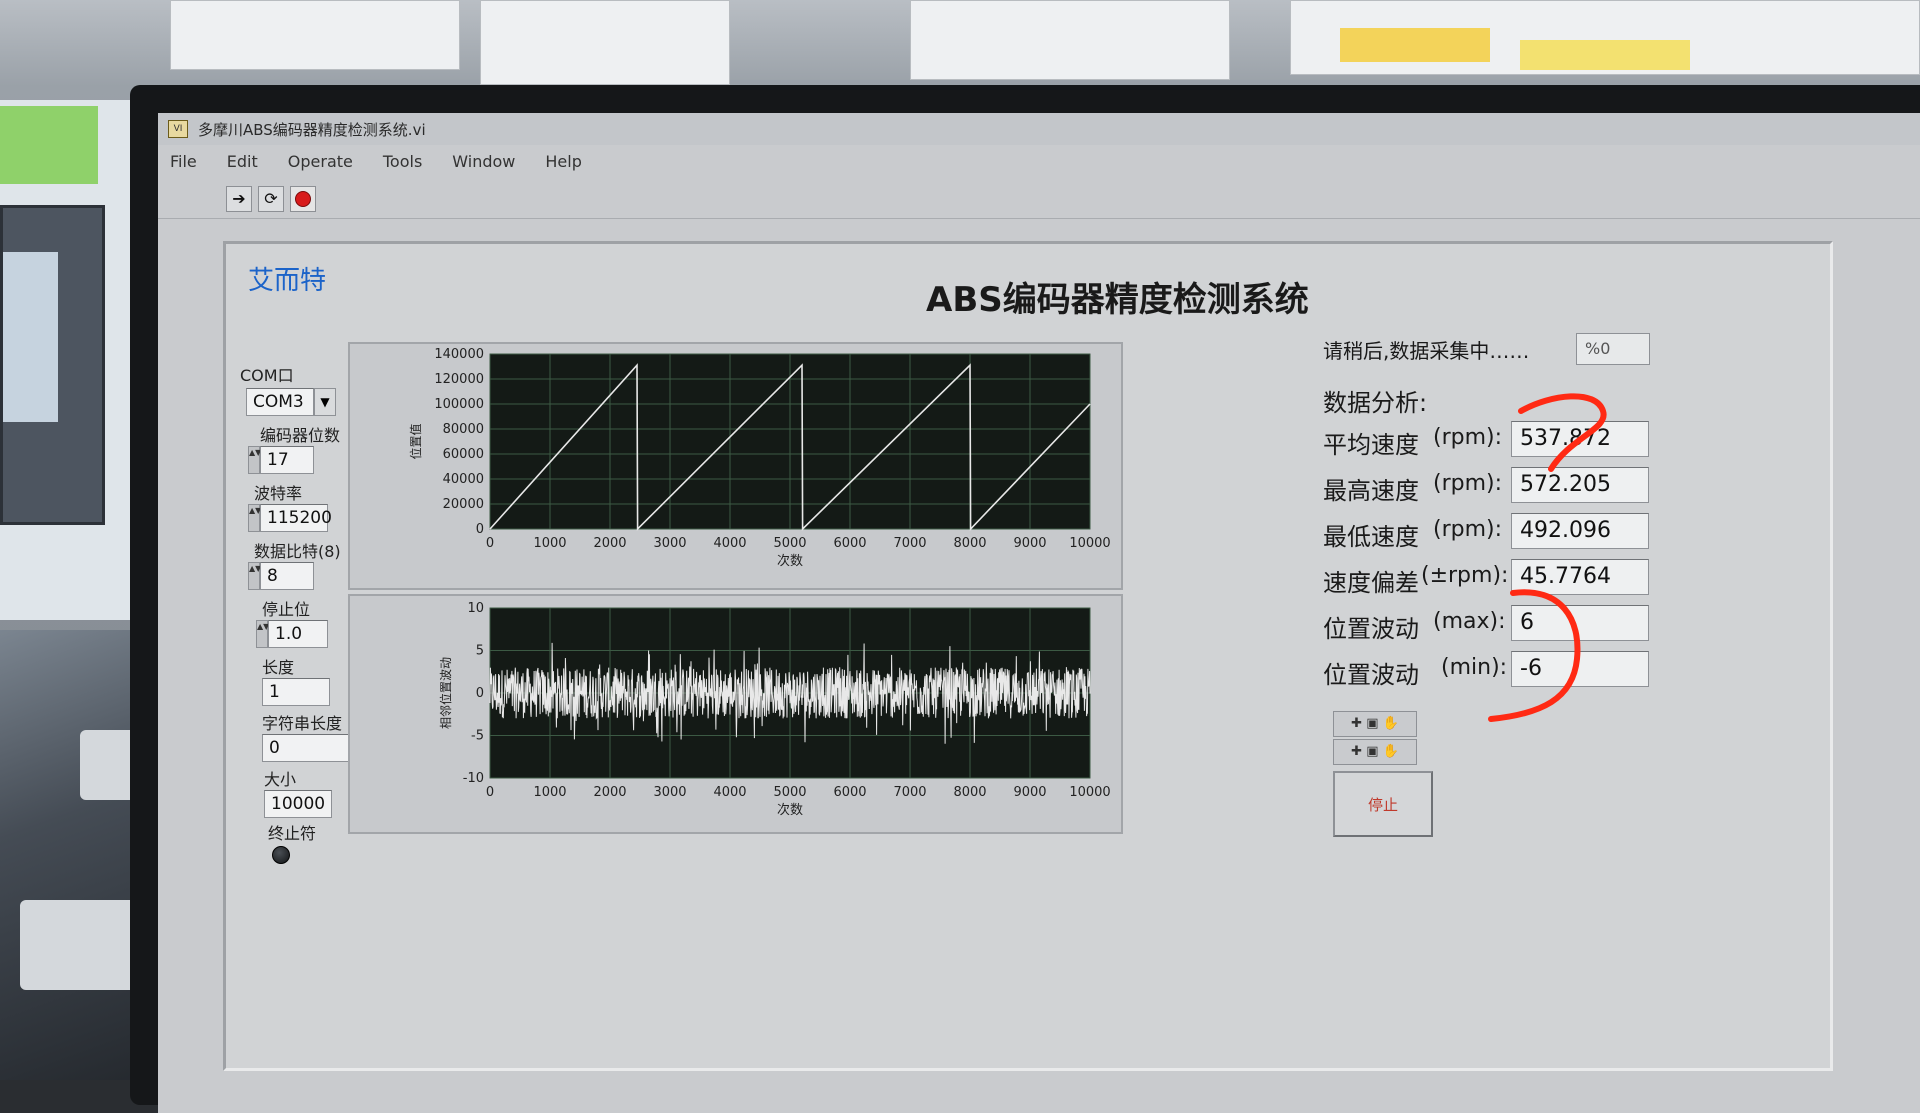  What do you see at coordinates (1465, 575) in the screenshot?
I see `speed-dev-unit: (±rpm):` at bounding box center [1465, 575].